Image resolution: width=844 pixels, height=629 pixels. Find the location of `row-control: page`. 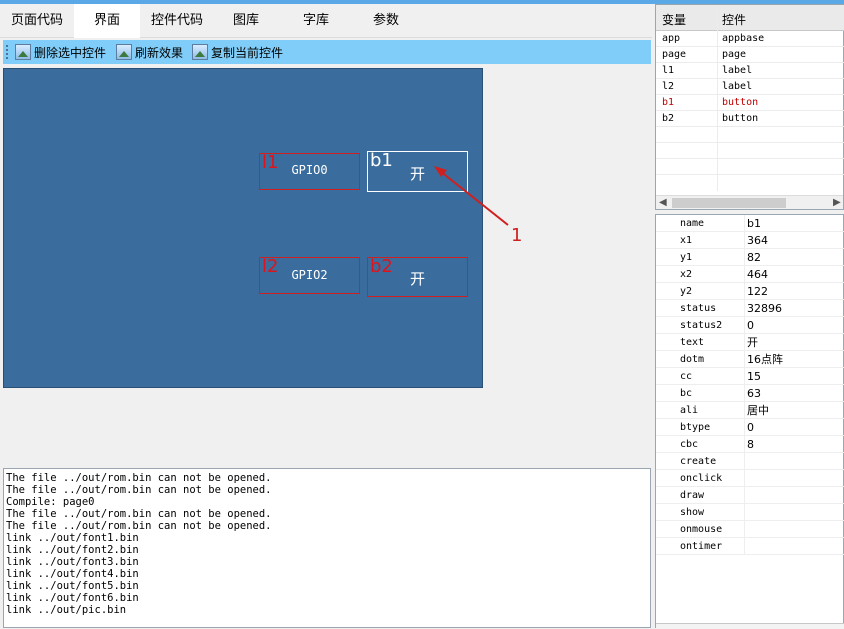

row-control: page is located at coordinates (734, 54).